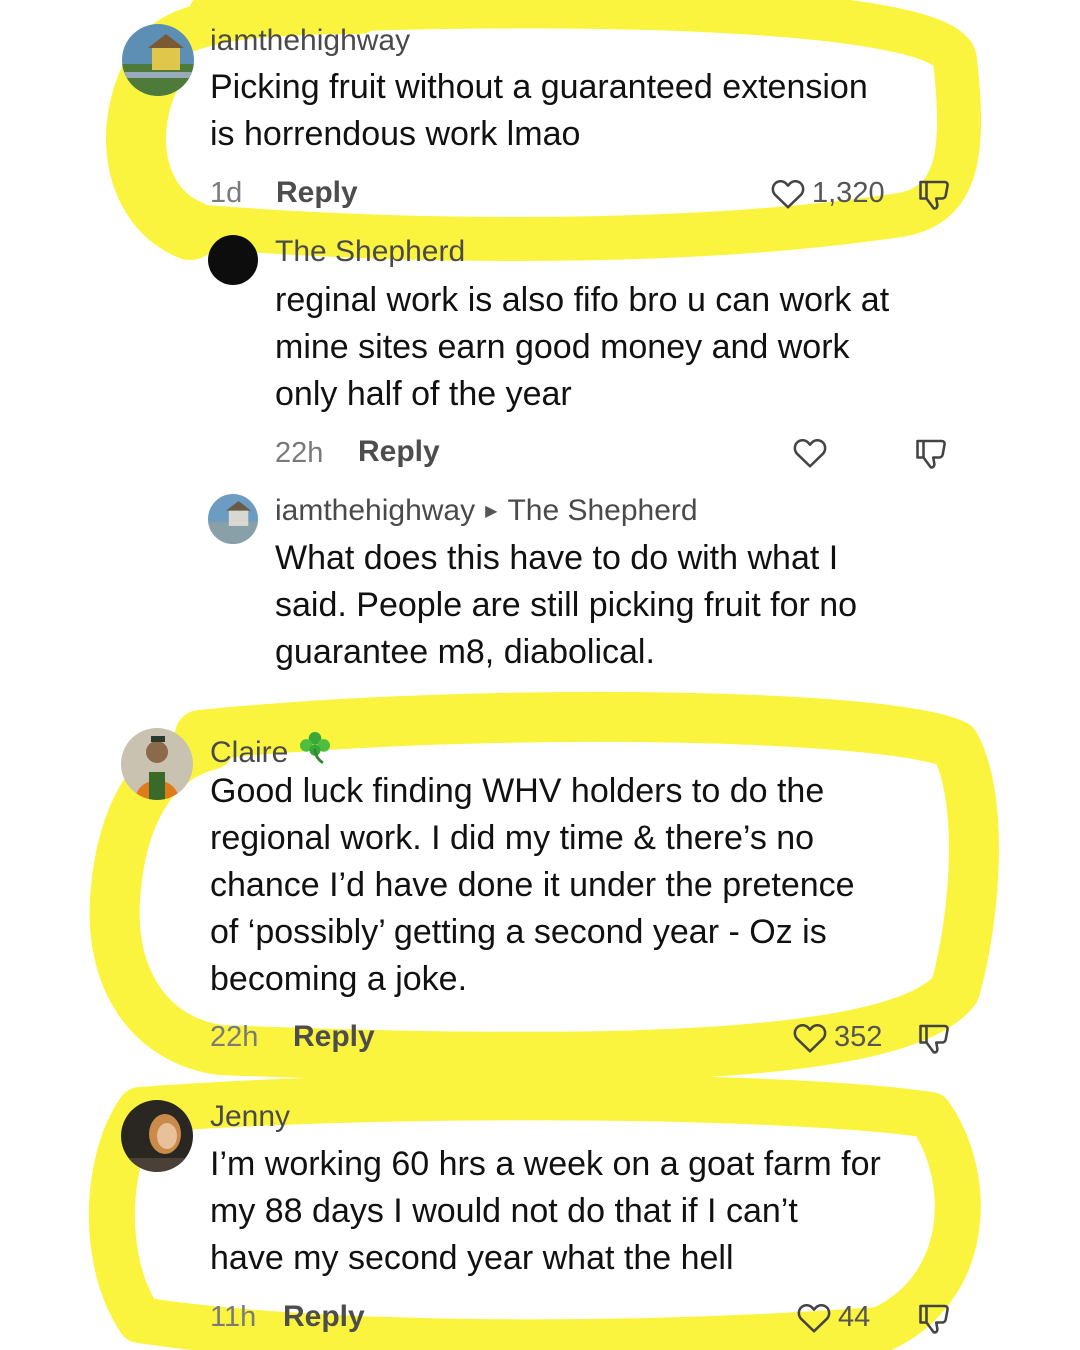 The image size is (1080, 1350). Describe the element at coordinates (517, 791) in the screenshot. I see `comment-text-line: Good luck finding WHV holders to do the` at that location.